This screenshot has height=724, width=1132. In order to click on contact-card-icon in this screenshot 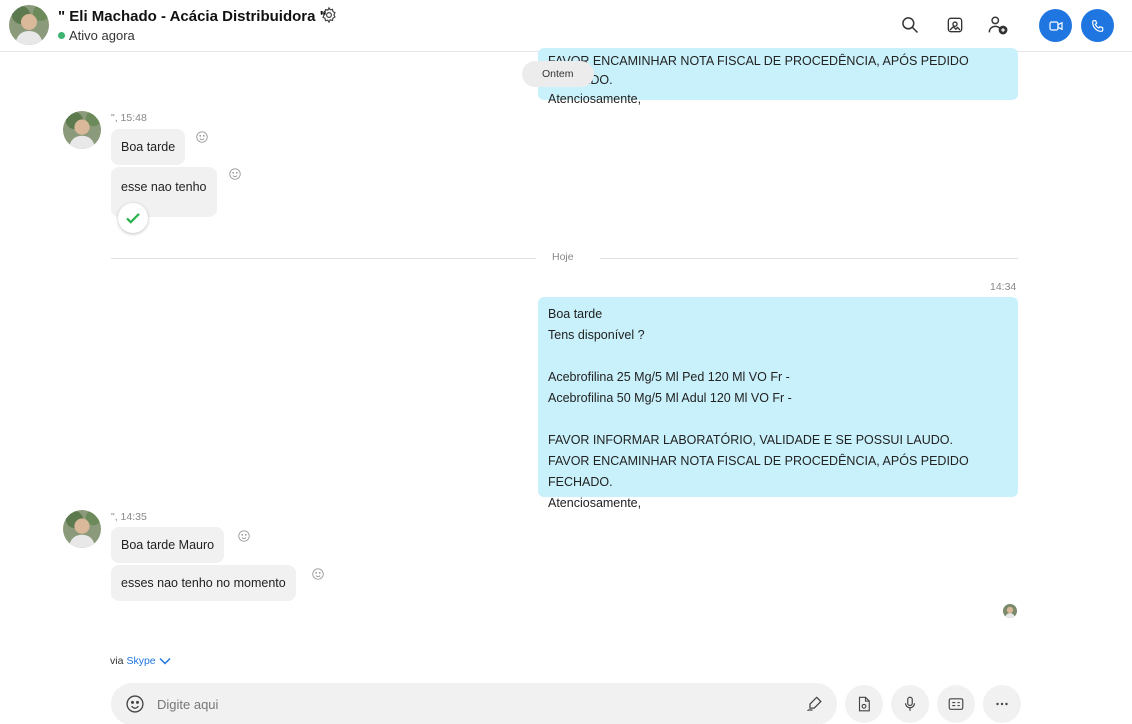, I will do `click(956, 704)`.